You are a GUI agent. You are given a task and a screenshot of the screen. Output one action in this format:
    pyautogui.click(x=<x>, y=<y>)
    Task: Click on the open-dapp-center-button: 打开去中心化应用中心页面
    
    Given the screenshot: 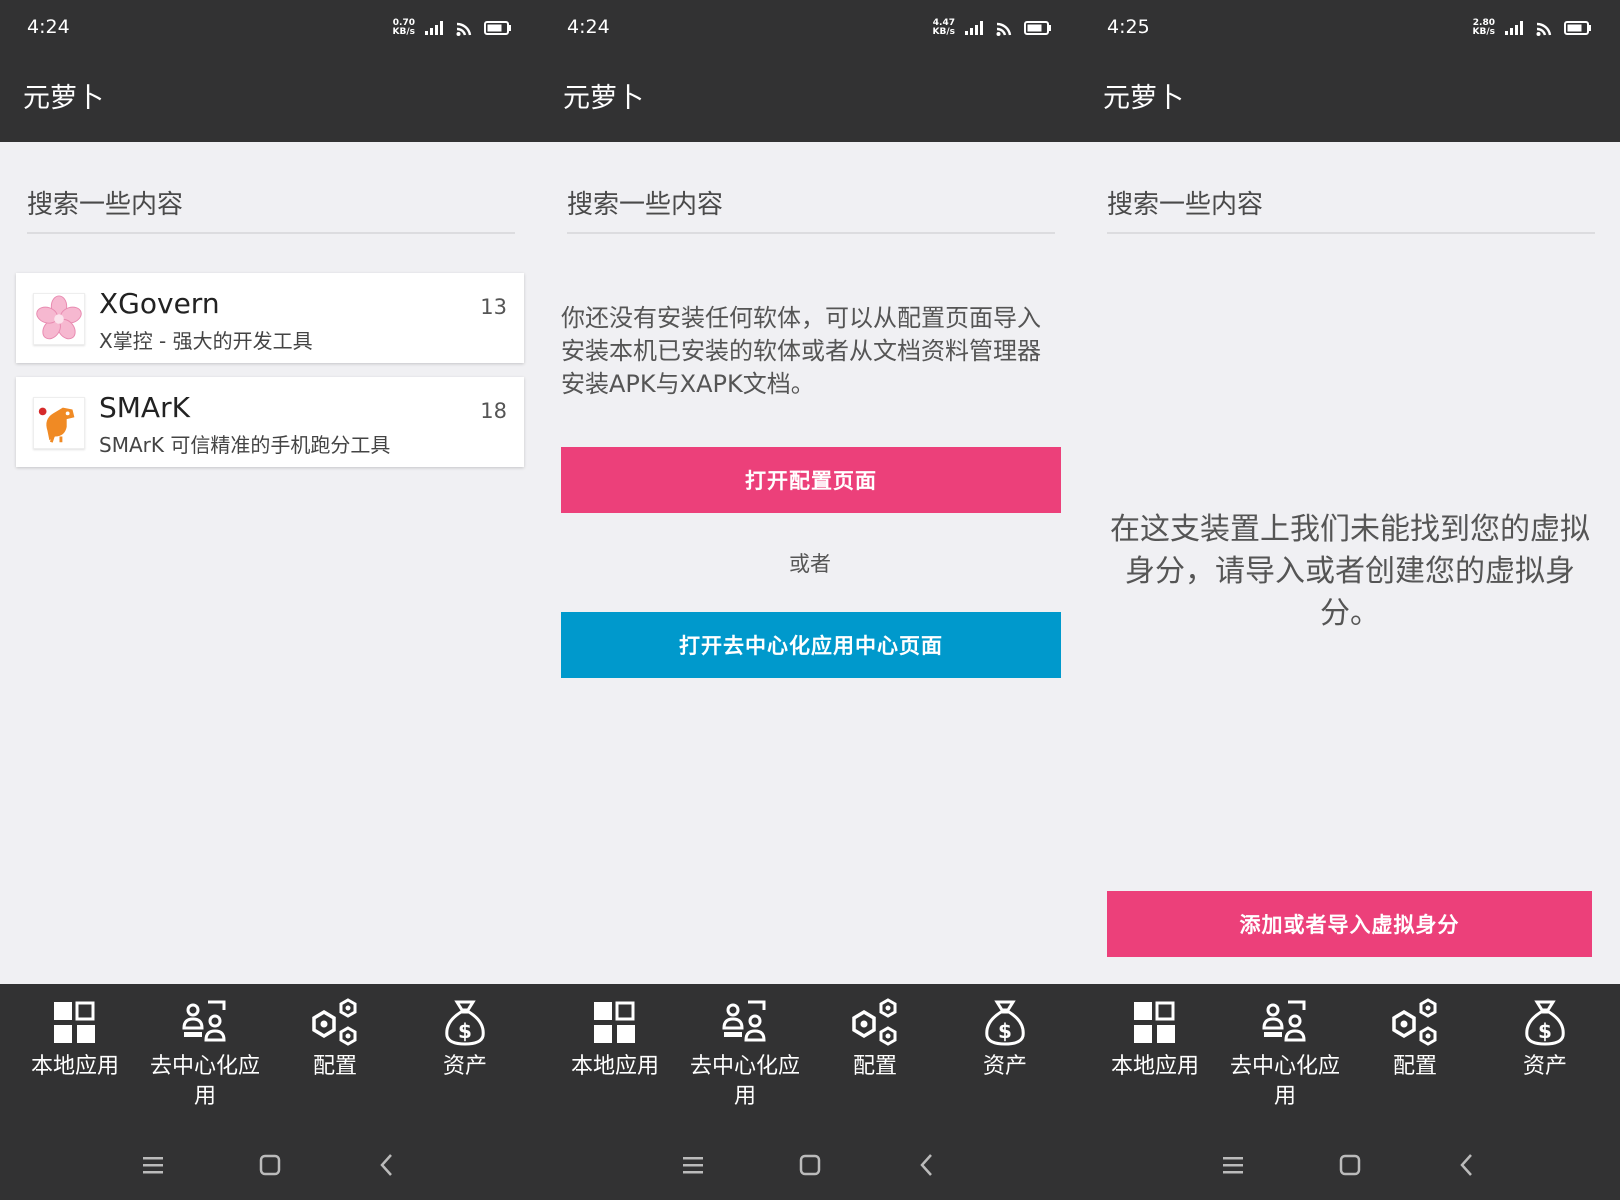 What is the action you would take?
    pyautogui.click(x=811, y=645)
    